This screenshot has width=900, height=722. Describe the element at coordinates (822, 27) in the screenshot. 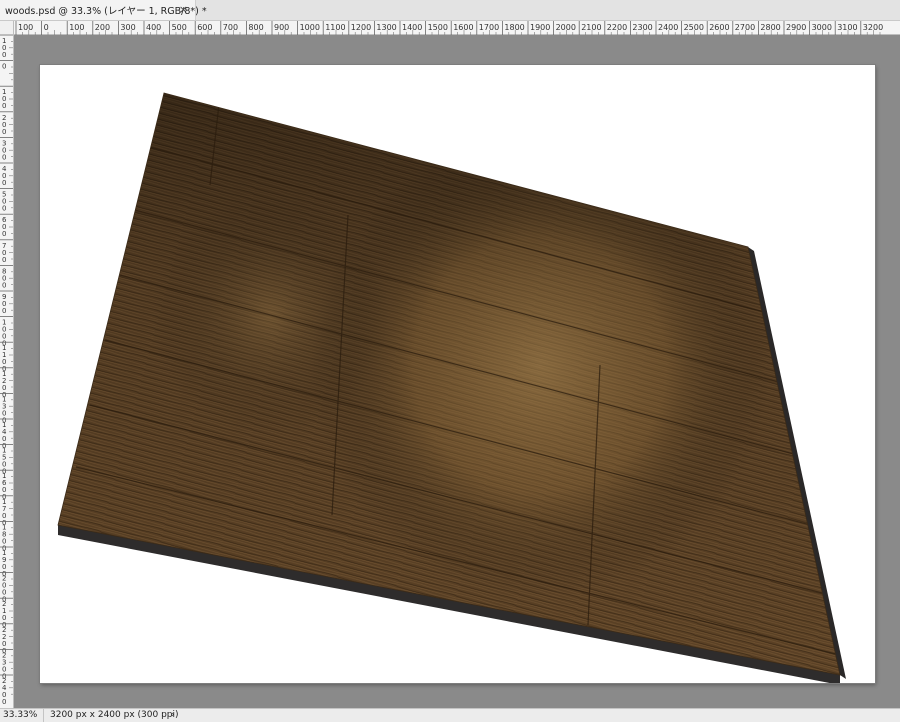

I see `ruler-label: 3000` at that location.